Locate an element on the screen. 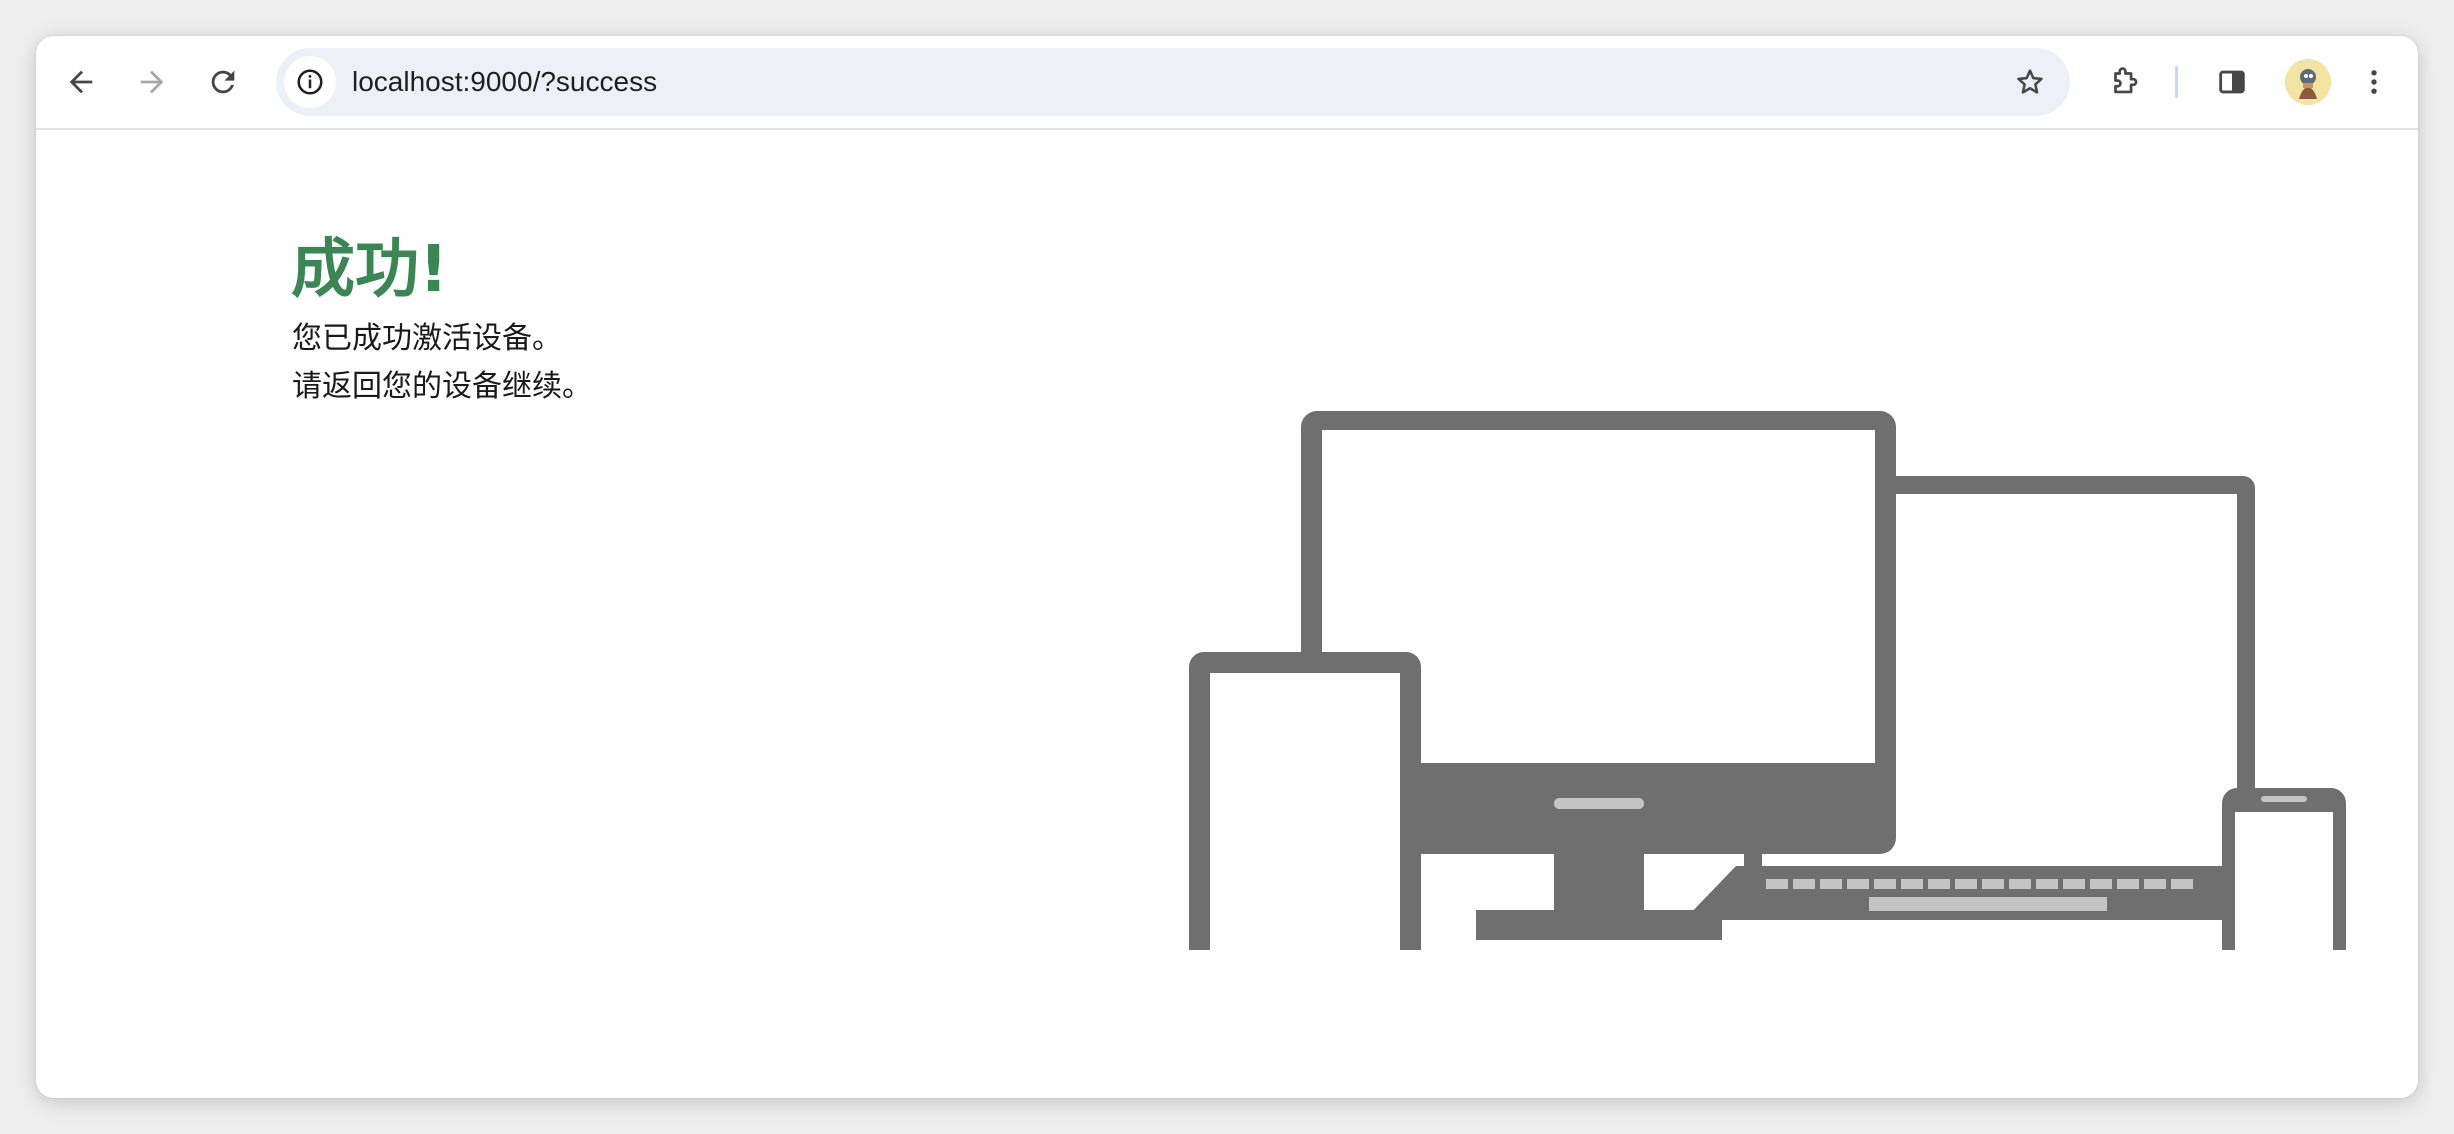 The image size is (2454, 1134). arrow-left-icon is located at coordinates (81, 82).